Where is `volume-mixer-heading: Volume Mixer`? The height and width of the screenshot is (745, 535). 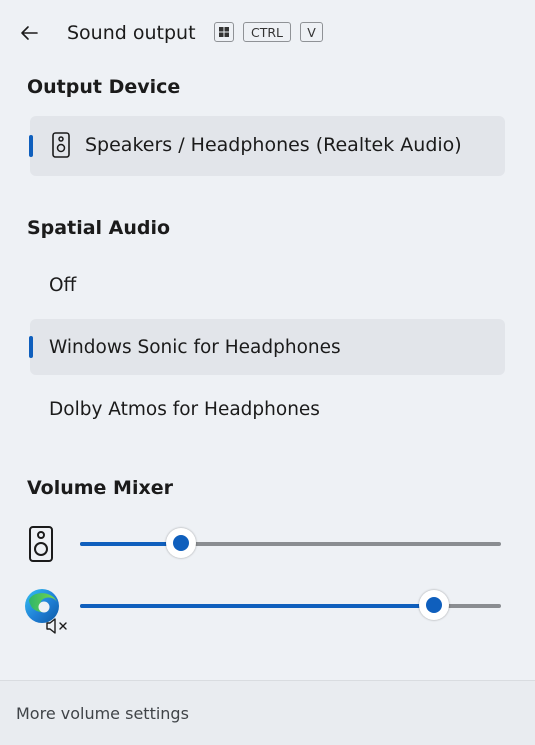
volume-mixer-heading: Volume Mixer is located at coordinates (100, 488).